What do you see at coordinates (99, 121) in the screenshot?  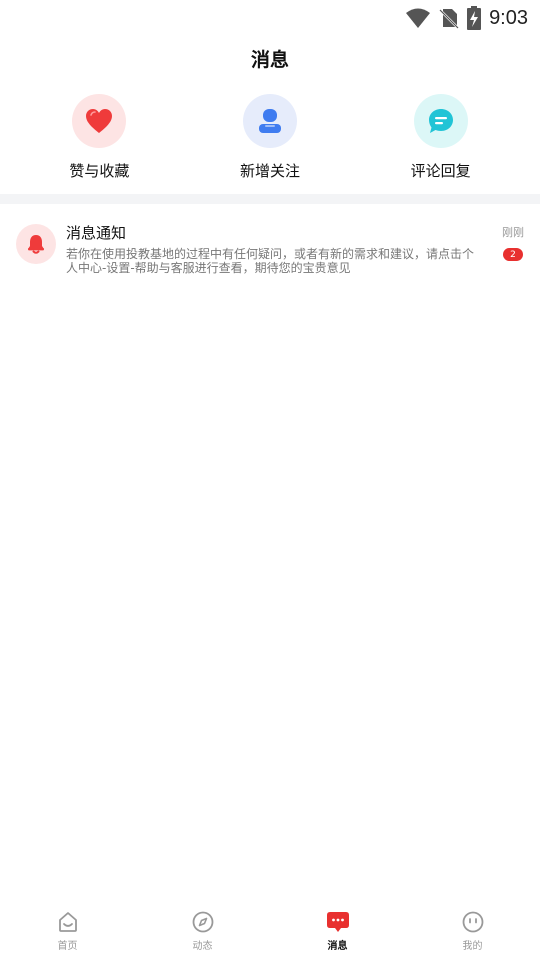 I see `heart-icon` at bounding box center [99, 121].